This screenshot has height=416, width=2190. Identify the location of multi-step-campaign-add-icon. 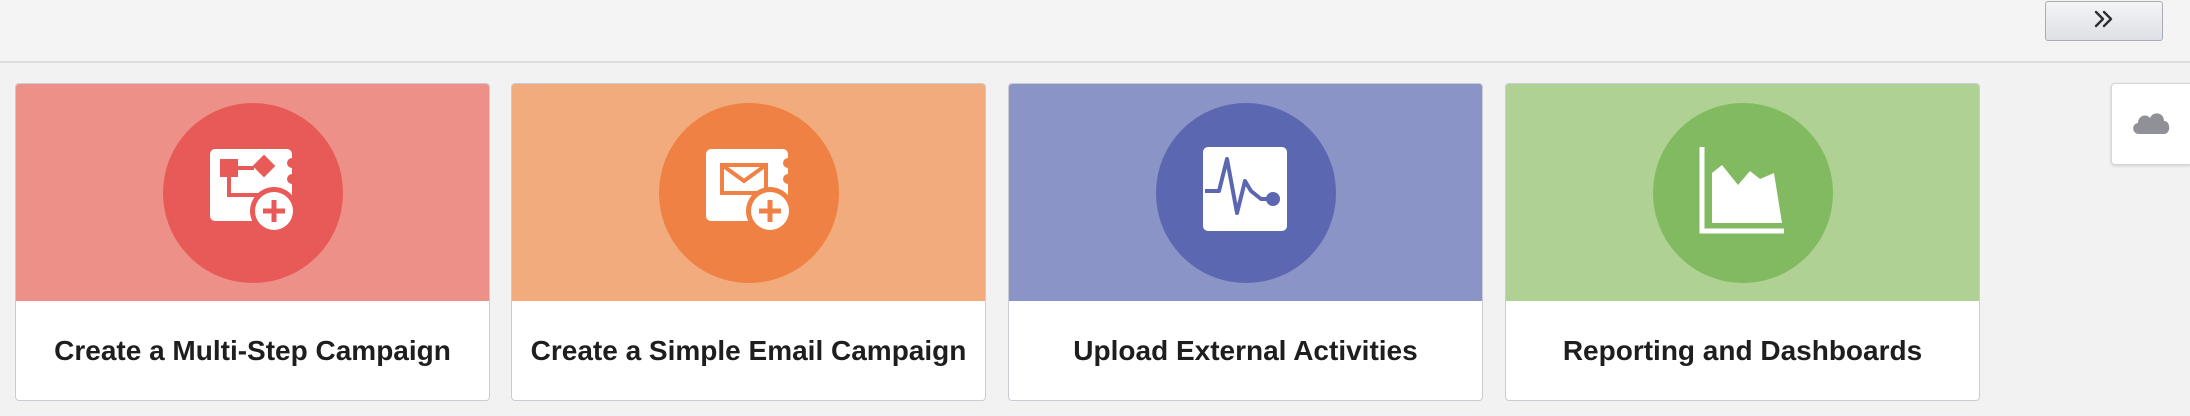
(253, 192).